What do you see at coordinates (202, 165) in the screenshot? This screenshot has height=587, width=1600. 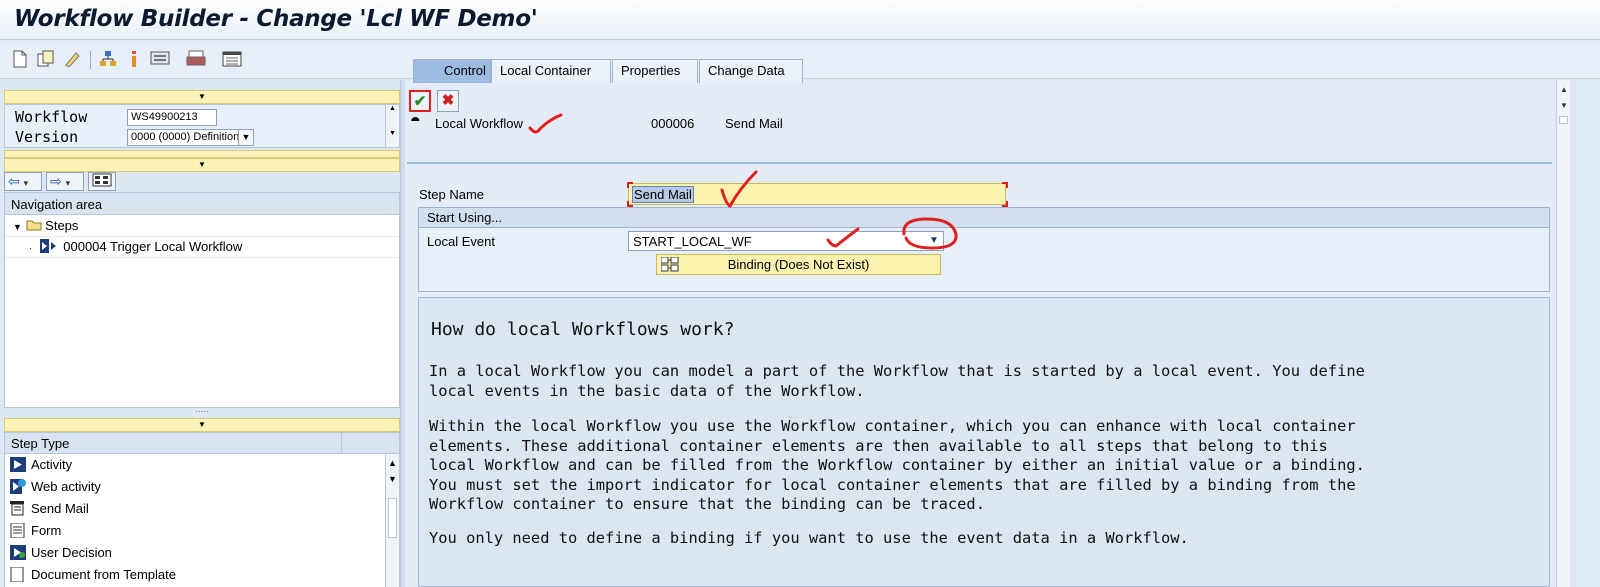 I see `collapse-bar-mid: ▼` at bounding box center [202, 165].